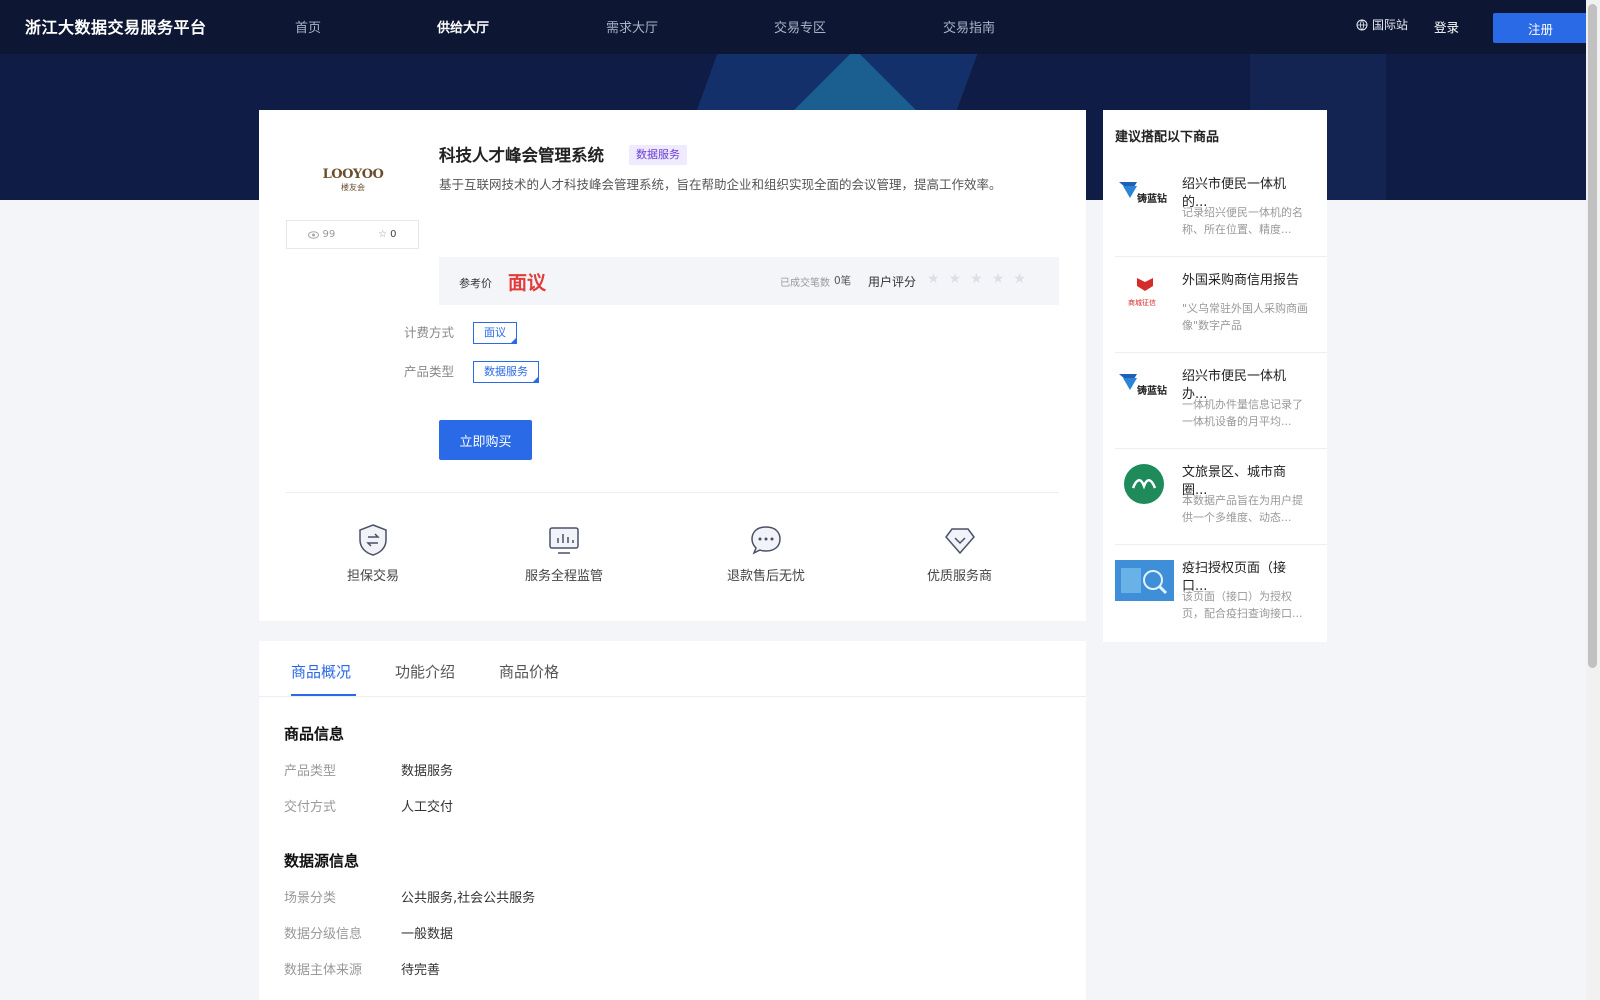 The width and height of the screenshot is (1600, 1000). Describe the element at coordinates (506, 372) in the screenshot. I see `type-option: 数据服务` at that location.